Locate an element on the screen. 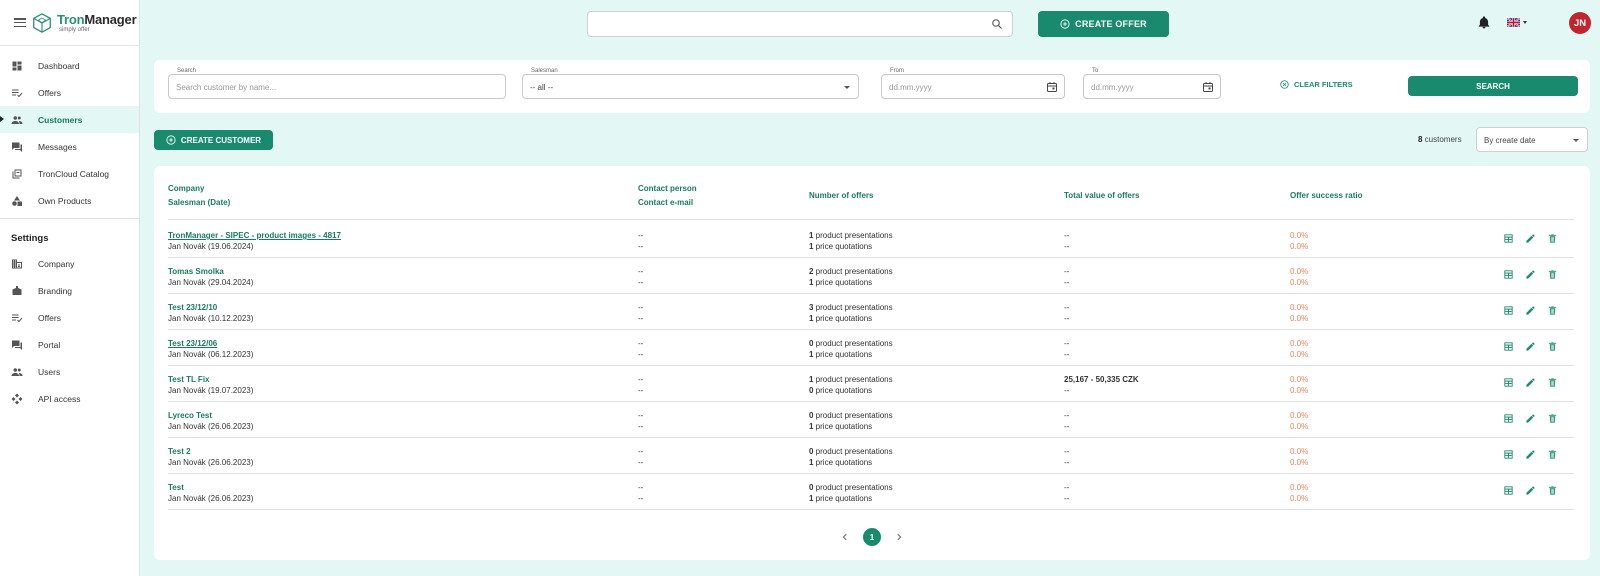  page-number-current: 1 is located at coordinates (872, 537).